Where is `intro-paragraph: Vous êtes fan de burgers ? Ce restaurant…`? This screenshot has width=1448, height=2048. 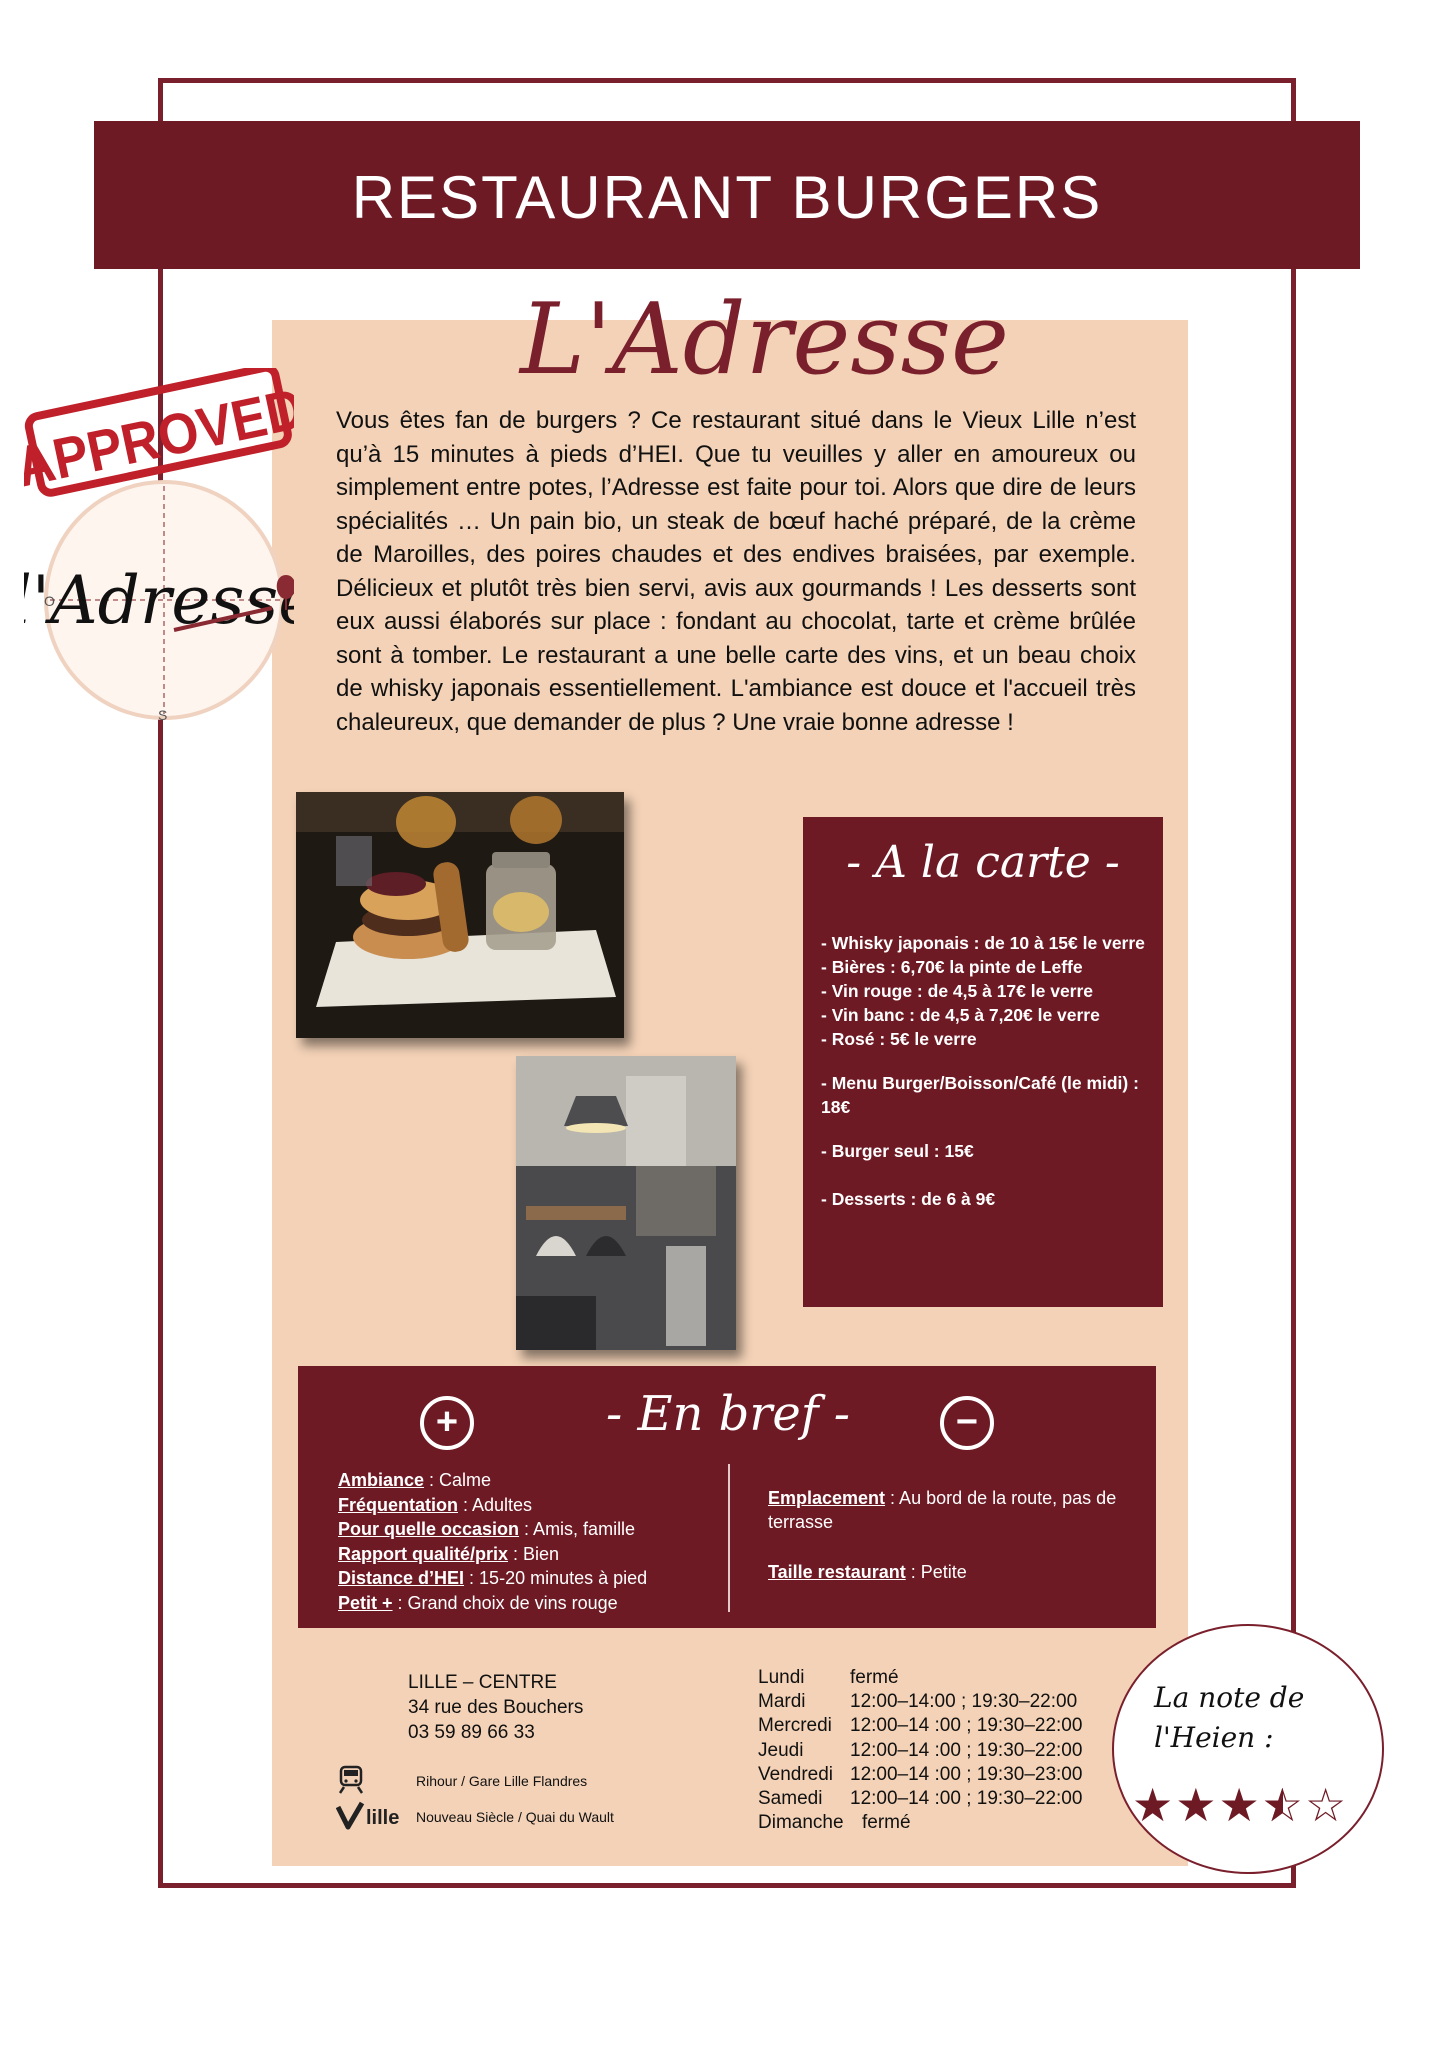
intro-paragraph: Vous êtes fan de burgers ? Ce restaurant… is located at coordinates (736, 571).